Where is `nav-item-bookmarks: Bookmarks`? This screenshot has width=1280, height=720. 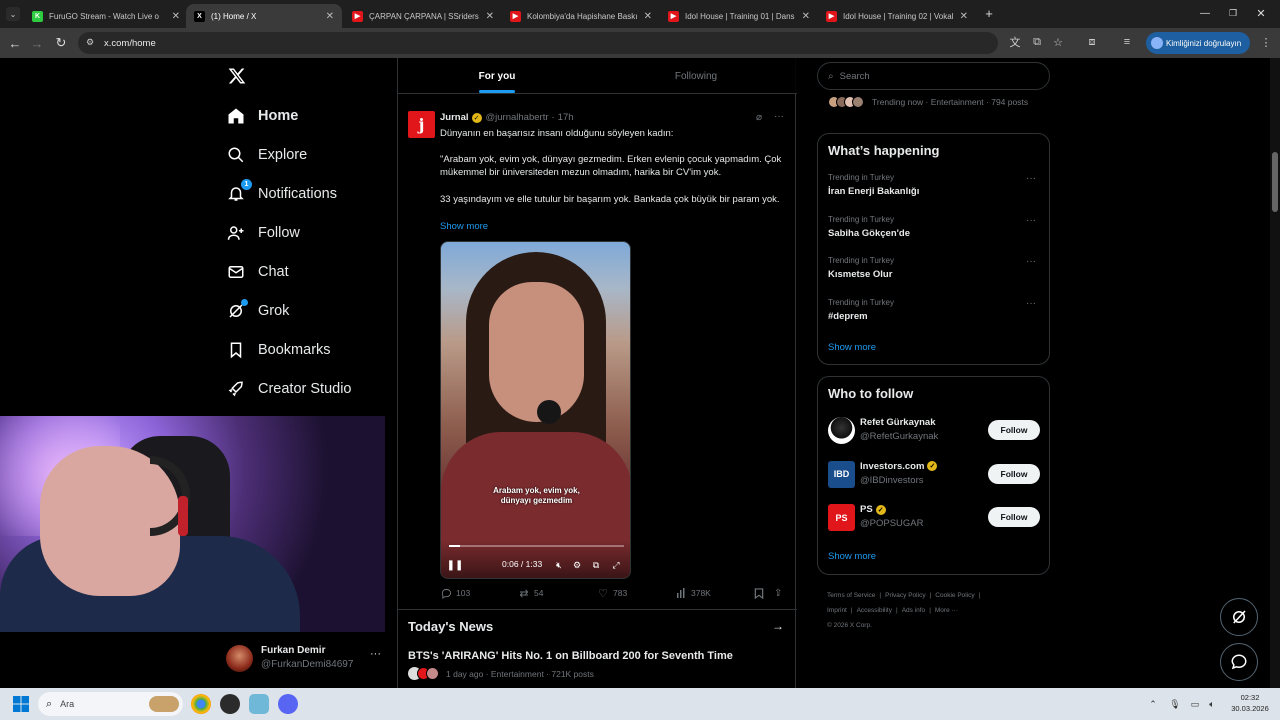
nav-item-bookmarks: Bookmarks is located at coordinates (278, 350).